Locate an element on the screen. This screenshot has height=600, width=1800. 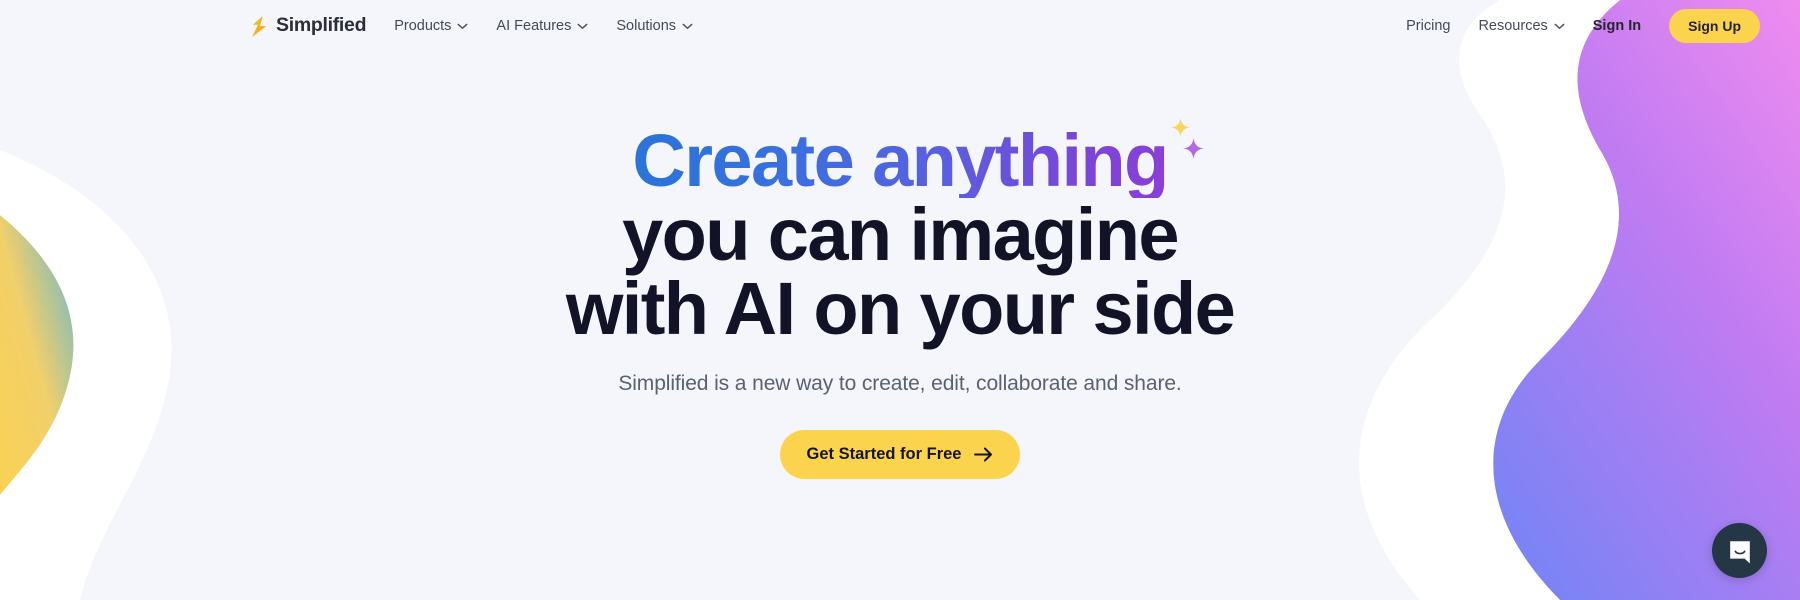
lightning-bolt-icon is located at coordinates (259, 26).